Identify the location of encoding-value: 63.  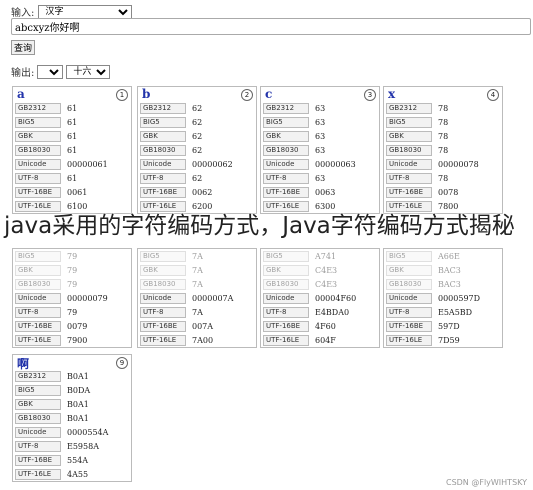
(320, 136).